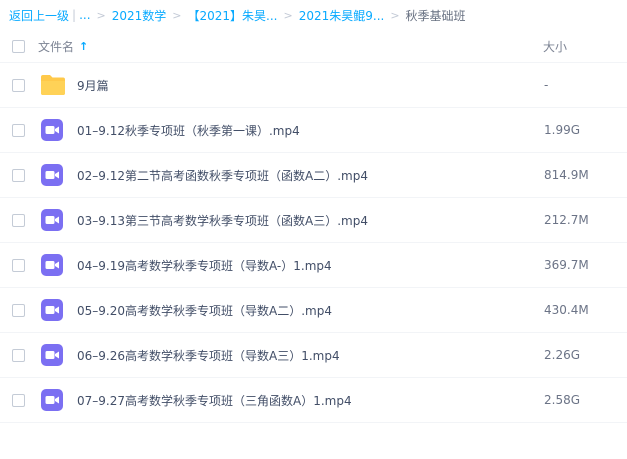 This screenshot has width=627, height=459. What do you see at coordinates (52, 85) in the screenshot?
I see `folder-icon` at bounding box center [52, 85].